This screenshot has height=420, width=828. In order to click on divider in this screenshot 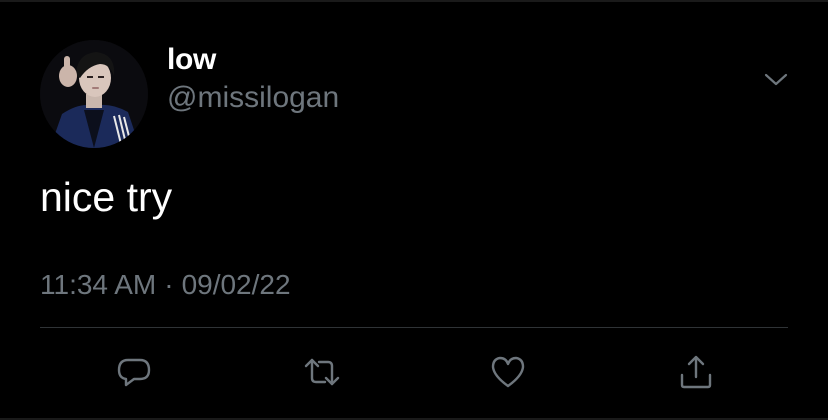, I will do `click(414, 327)`.